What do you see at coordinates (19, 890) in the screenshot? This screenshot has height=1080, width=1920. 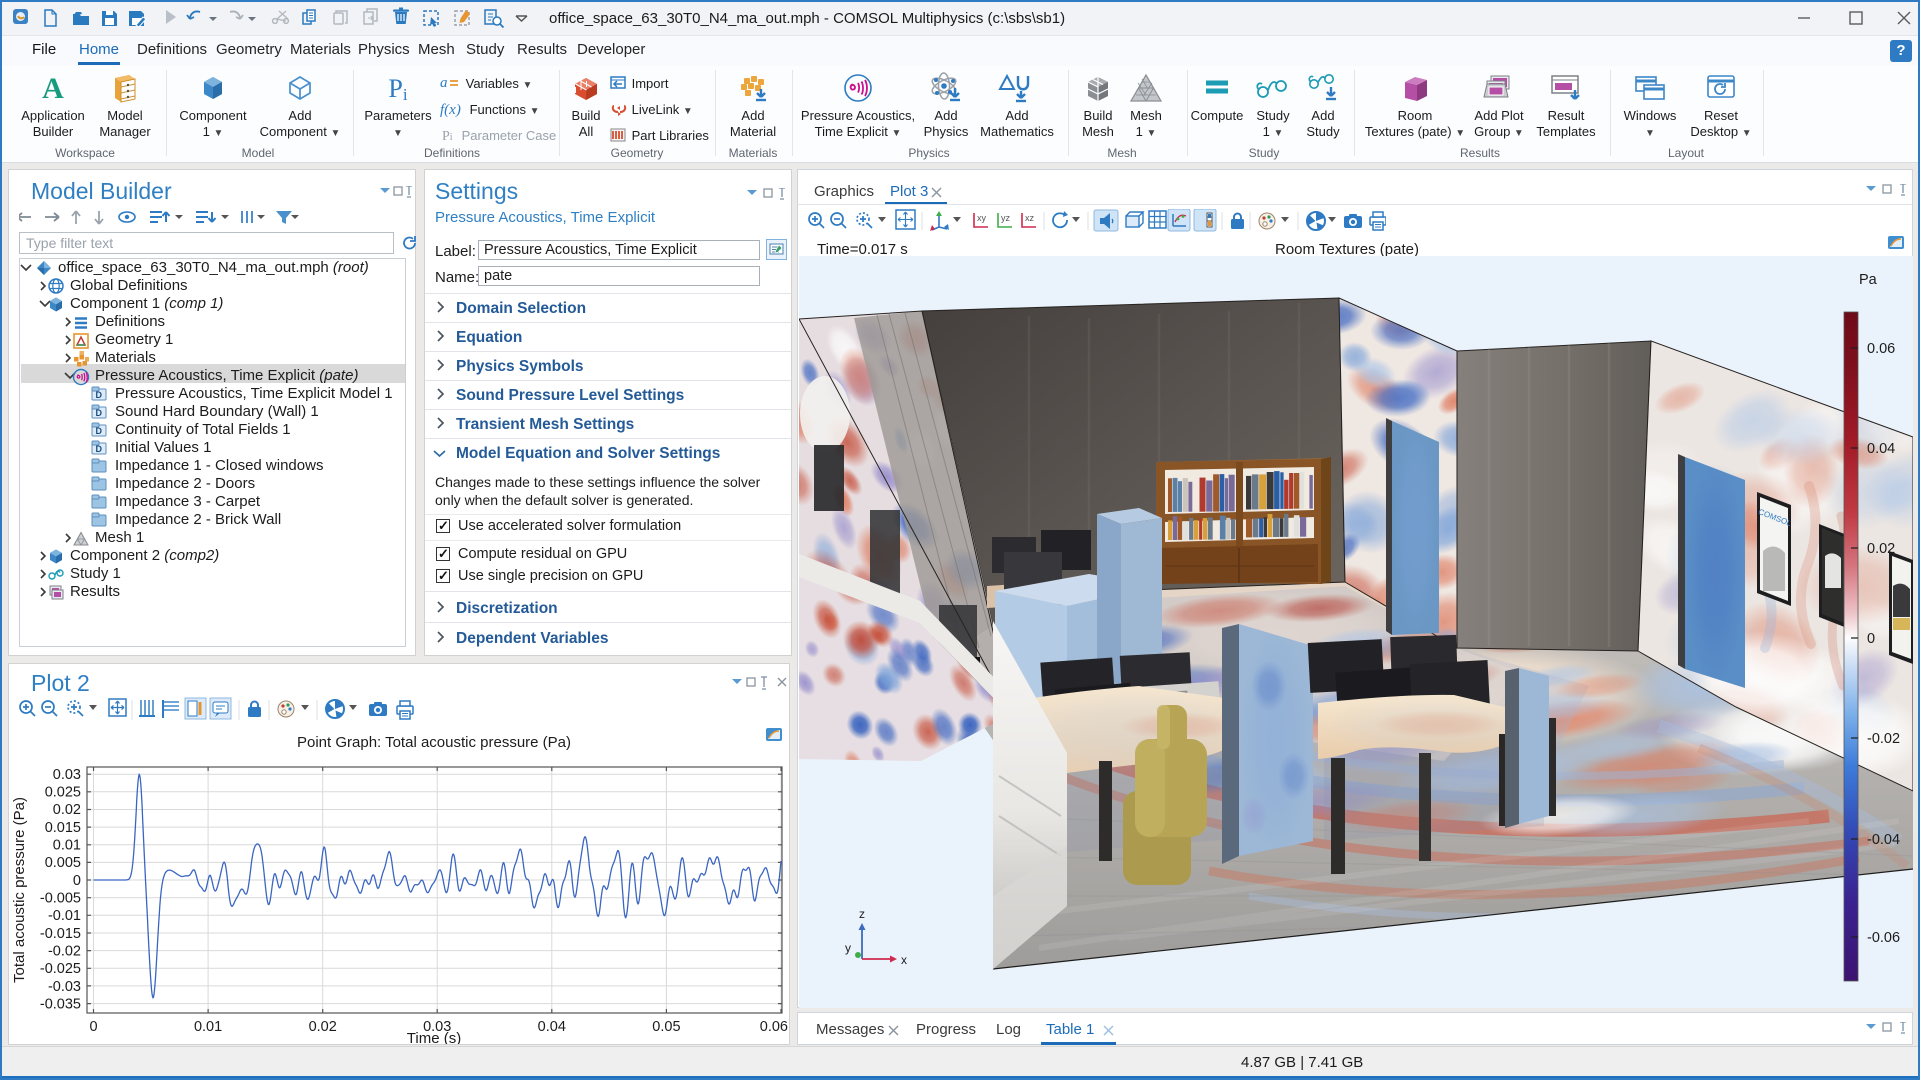 I see `svg-text: Total acoustic pressure (Pa)` at bounding box center [19, 890].